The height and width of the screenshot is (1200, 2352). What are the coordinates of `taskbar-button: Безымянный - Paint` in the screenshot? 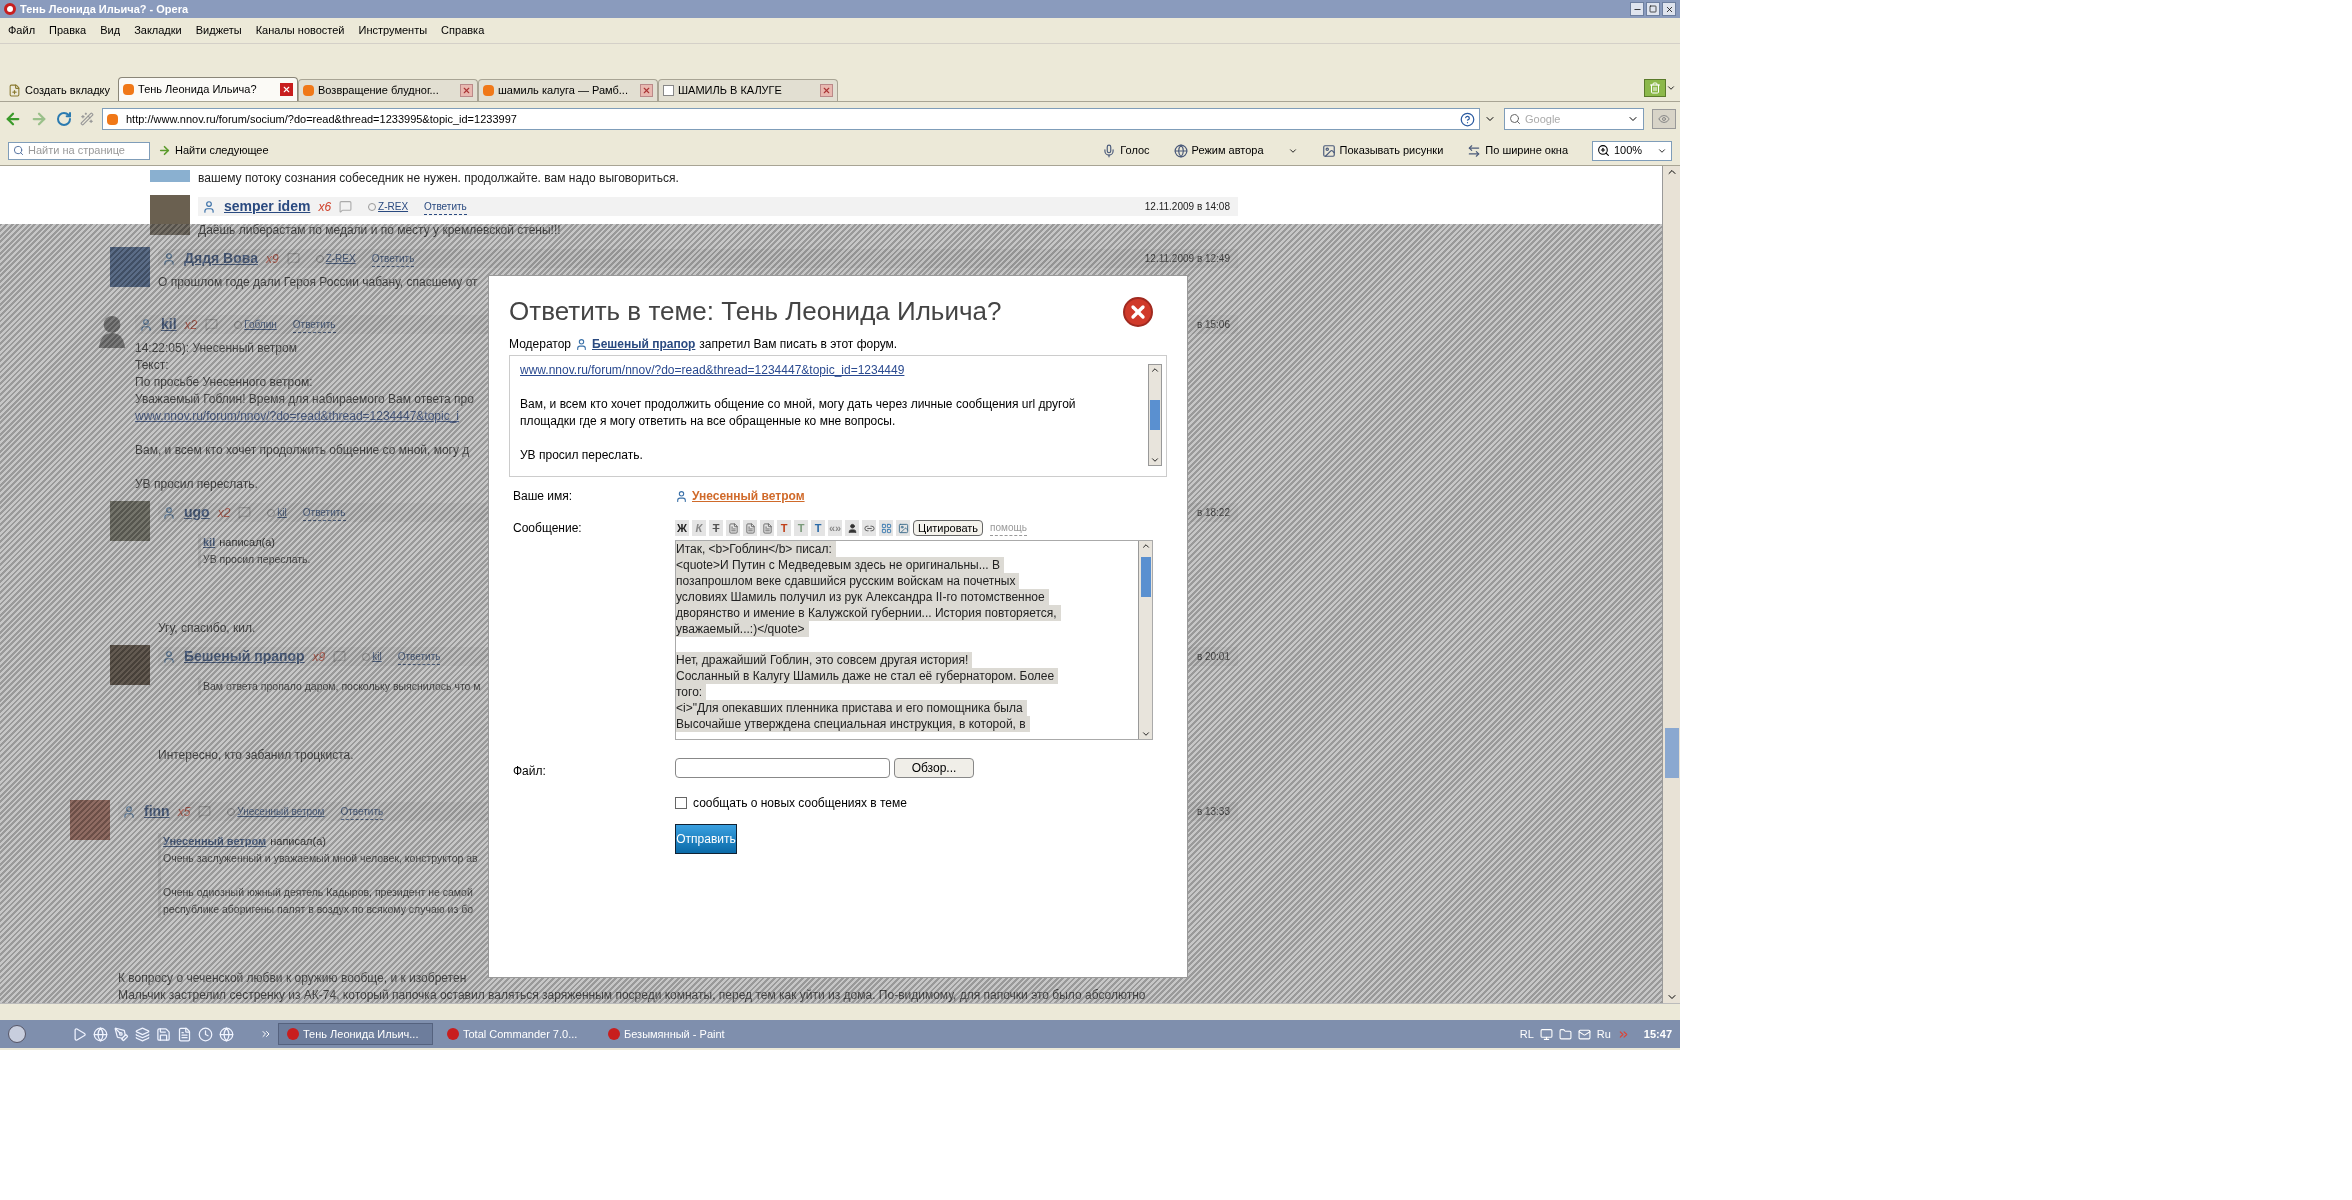 It's located at (677, 1034).